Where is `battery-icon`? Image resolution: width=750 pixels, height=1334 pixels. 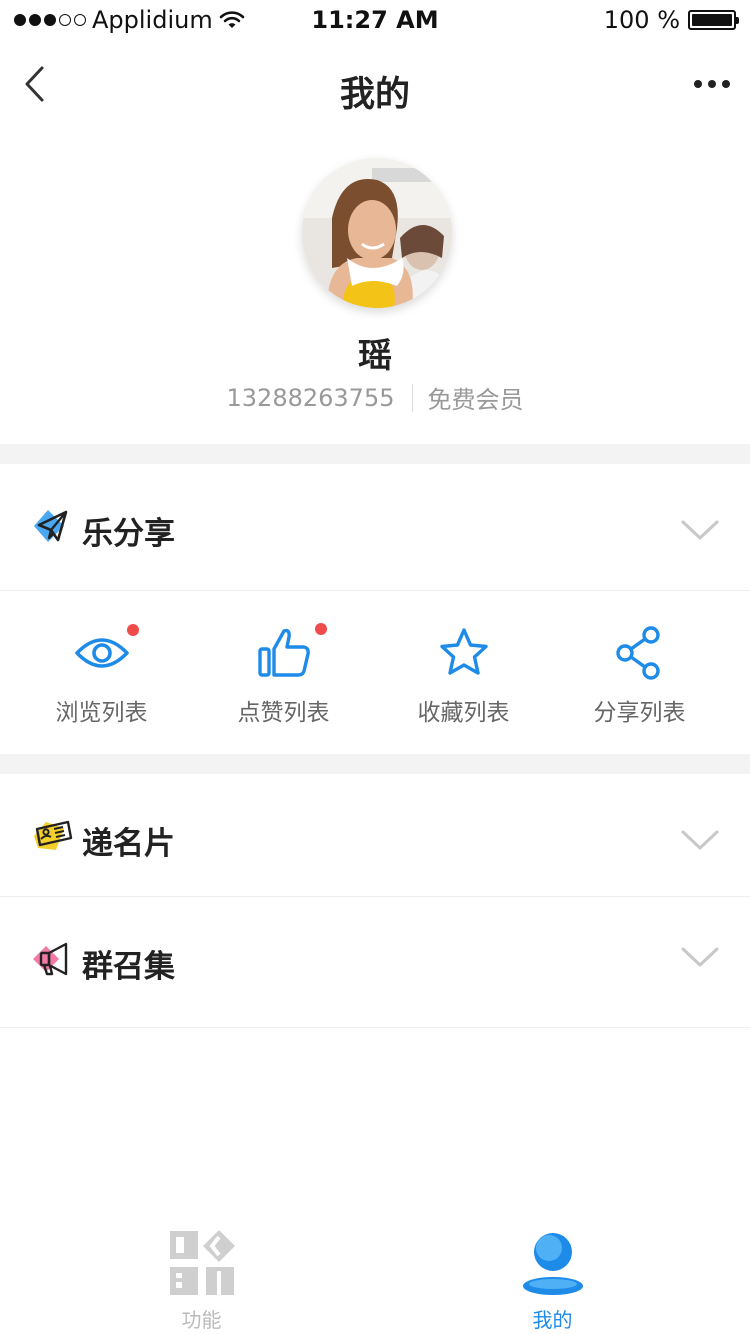 battery-icon is located at coordinates (713, 20).